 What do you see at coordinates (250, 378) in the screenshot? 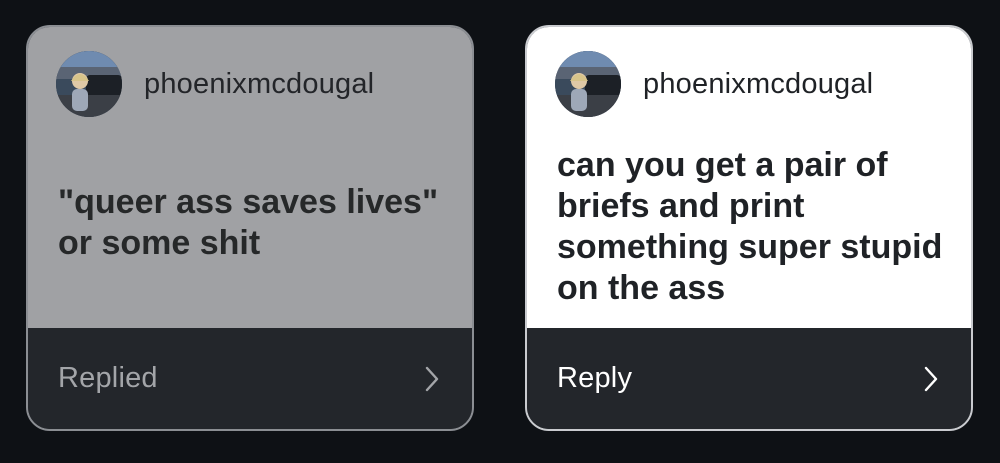
I see `replied-button: Replied` at bounding box center [250, 378].